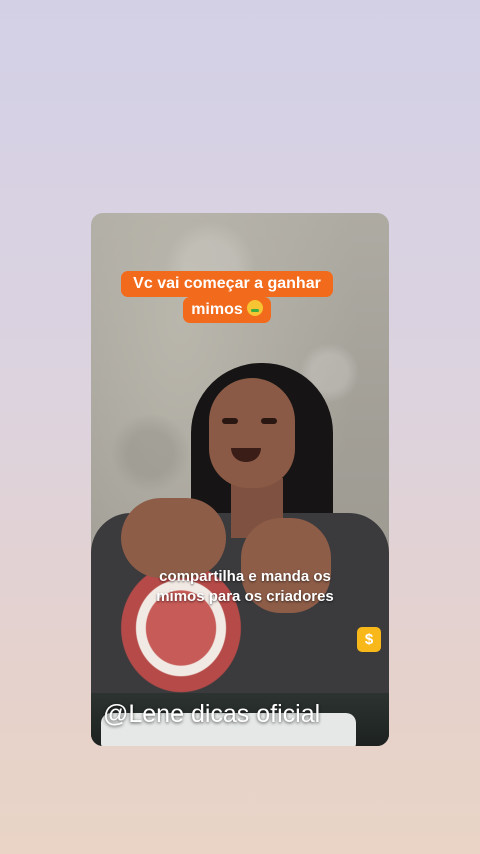 Image resolution: width=480 pixels, height=854 pixels. Describe the element at coordinates (230, 421) in the screenshot. I see `eye-left-shape` at that location.